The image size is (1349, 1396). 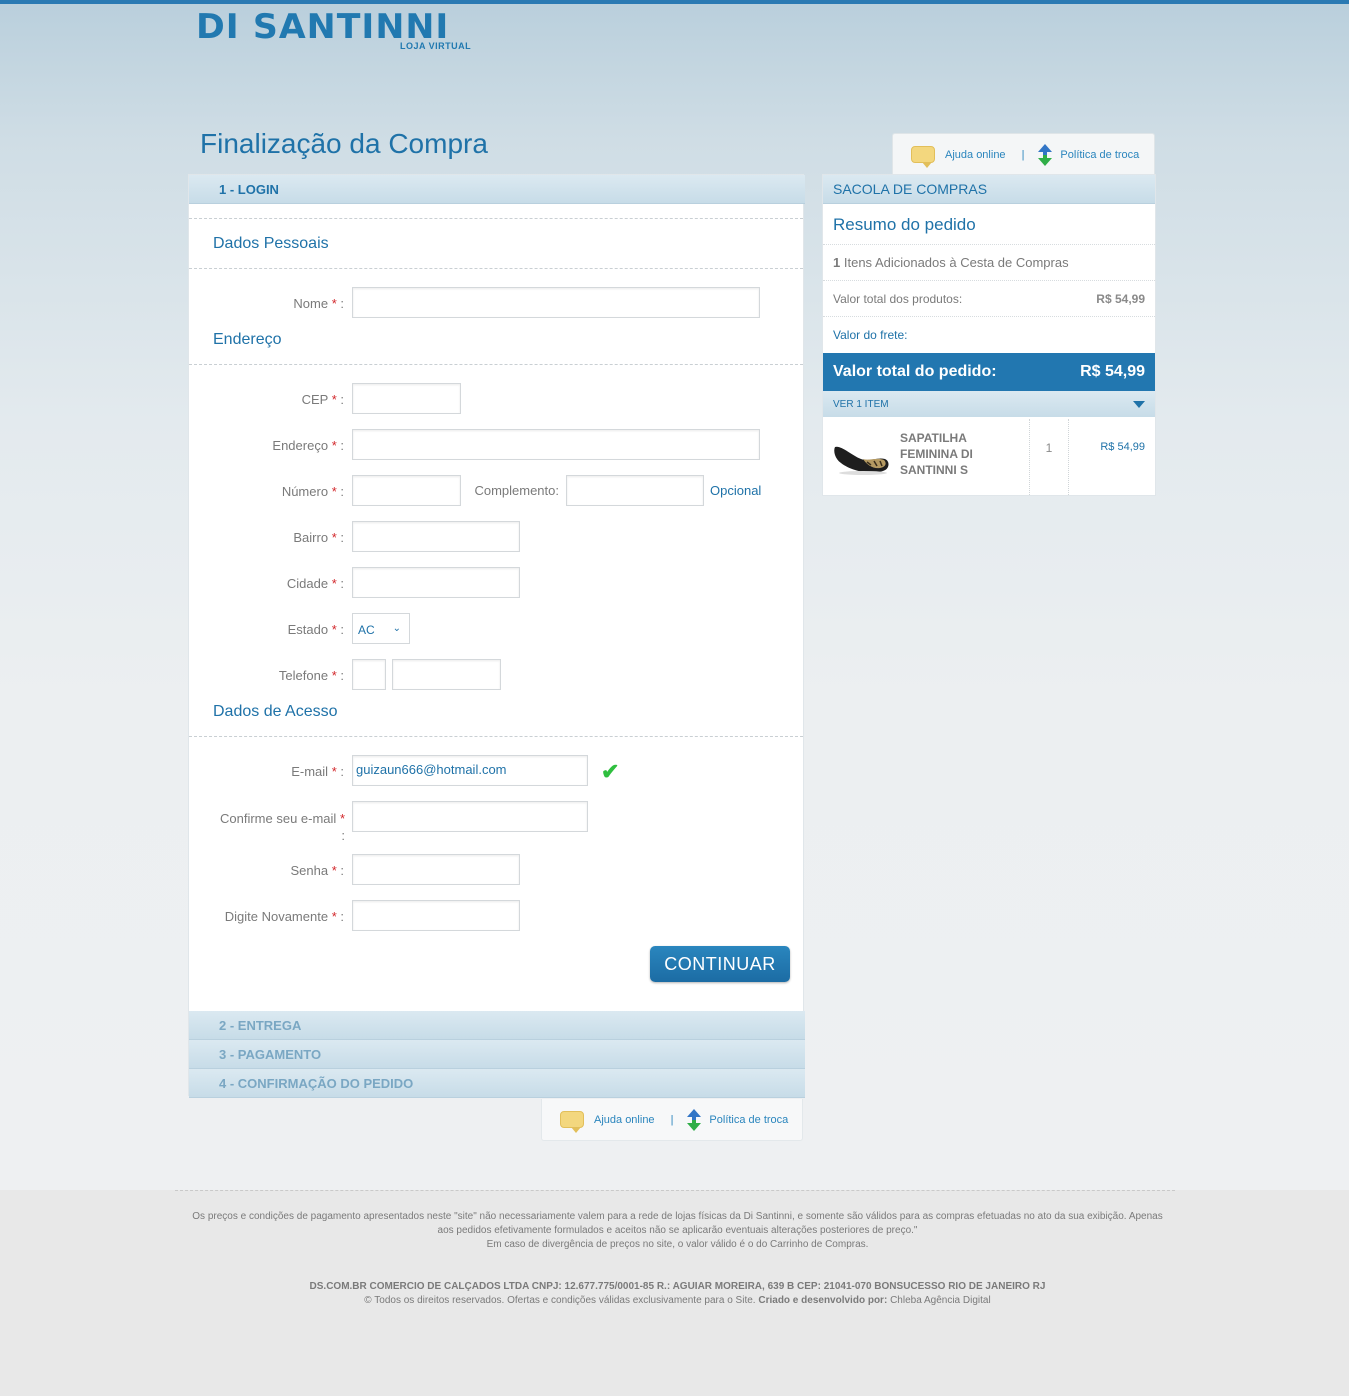 I want to click on cep-label: CEP * :, so click(x=322, y=399).